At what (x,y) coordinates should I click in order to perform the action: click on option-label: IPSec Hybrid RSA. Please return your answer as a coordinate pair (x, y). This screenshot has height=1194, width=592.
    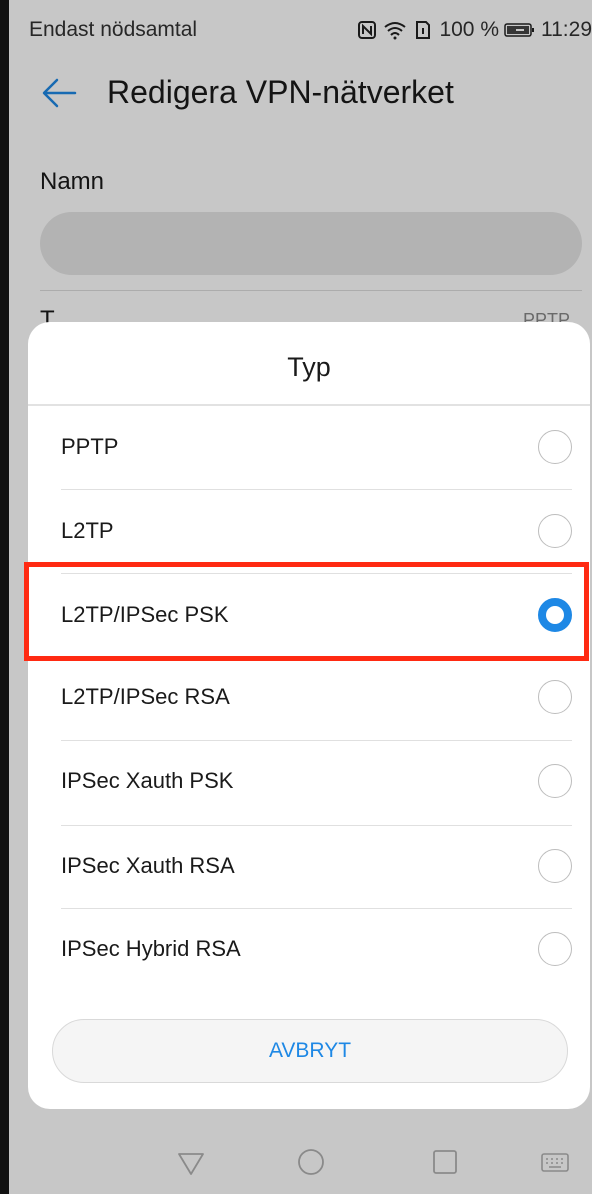
    Looking at the image, I should click on (151, 948).